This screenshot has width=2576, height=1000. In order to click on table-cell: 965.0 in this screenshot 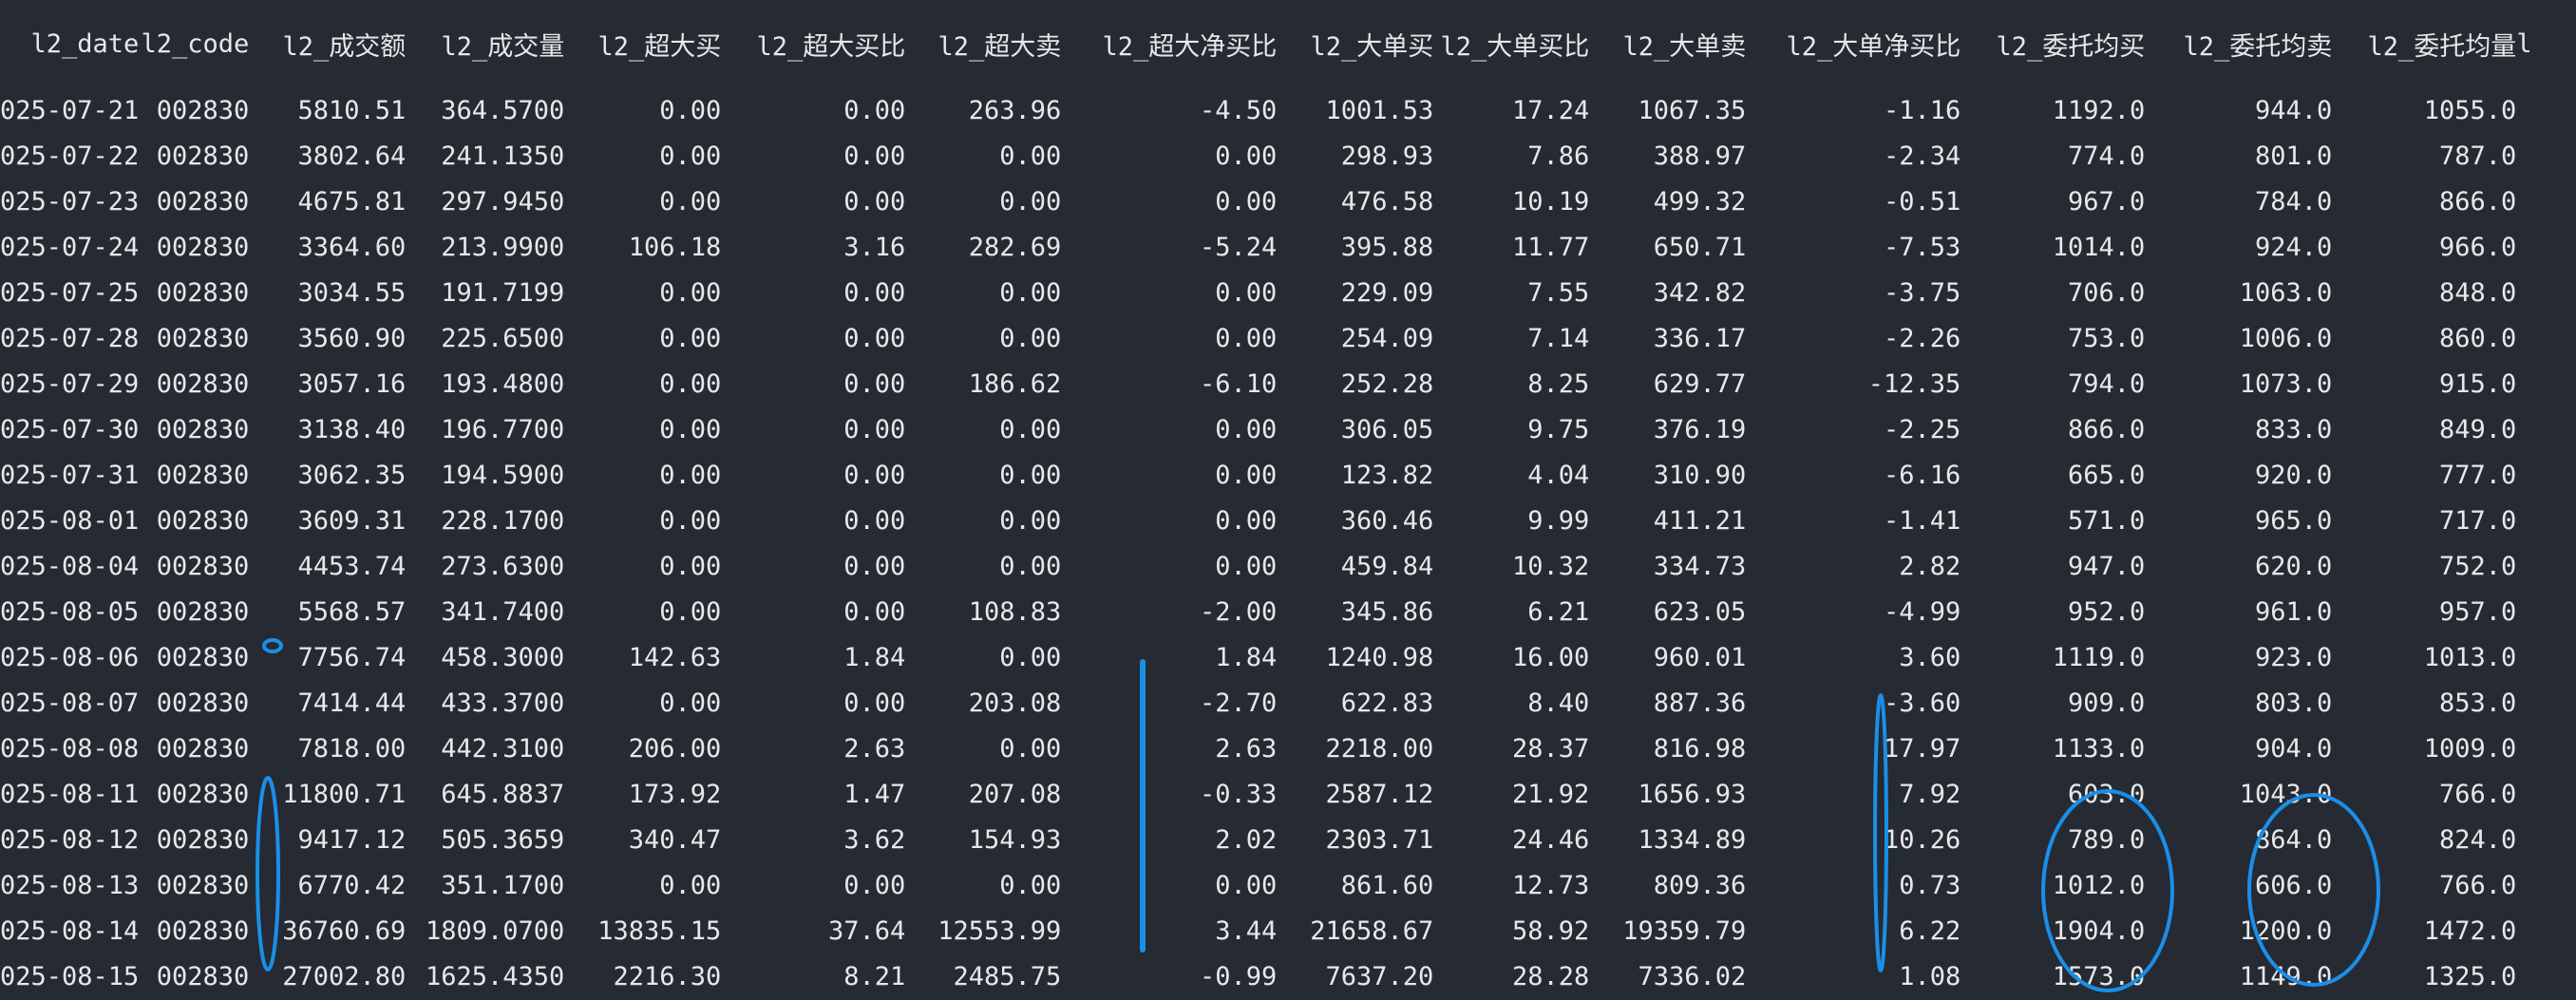, I will do `click(2294, 520)`.